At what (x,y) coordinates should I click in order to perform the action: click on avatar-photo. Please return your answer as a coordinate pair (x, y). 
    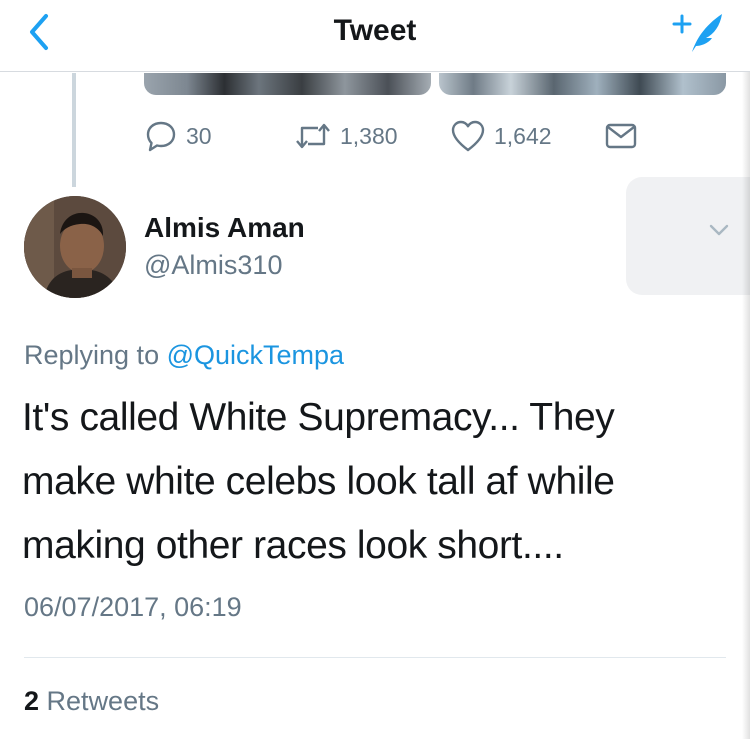
    Looking at the image, I should click on (75, 247).